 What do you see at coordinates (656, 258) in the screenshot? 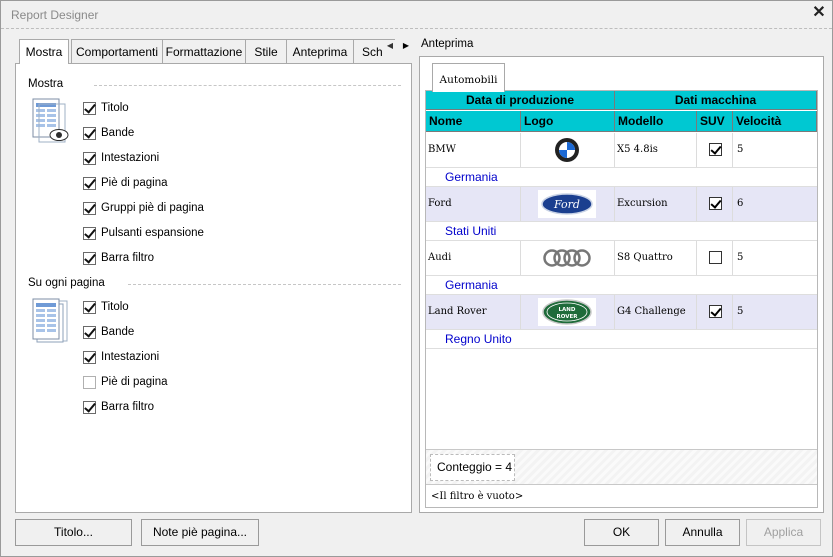
I see `cell-modello: S8 Quattro` at bounding box center [656, 258].